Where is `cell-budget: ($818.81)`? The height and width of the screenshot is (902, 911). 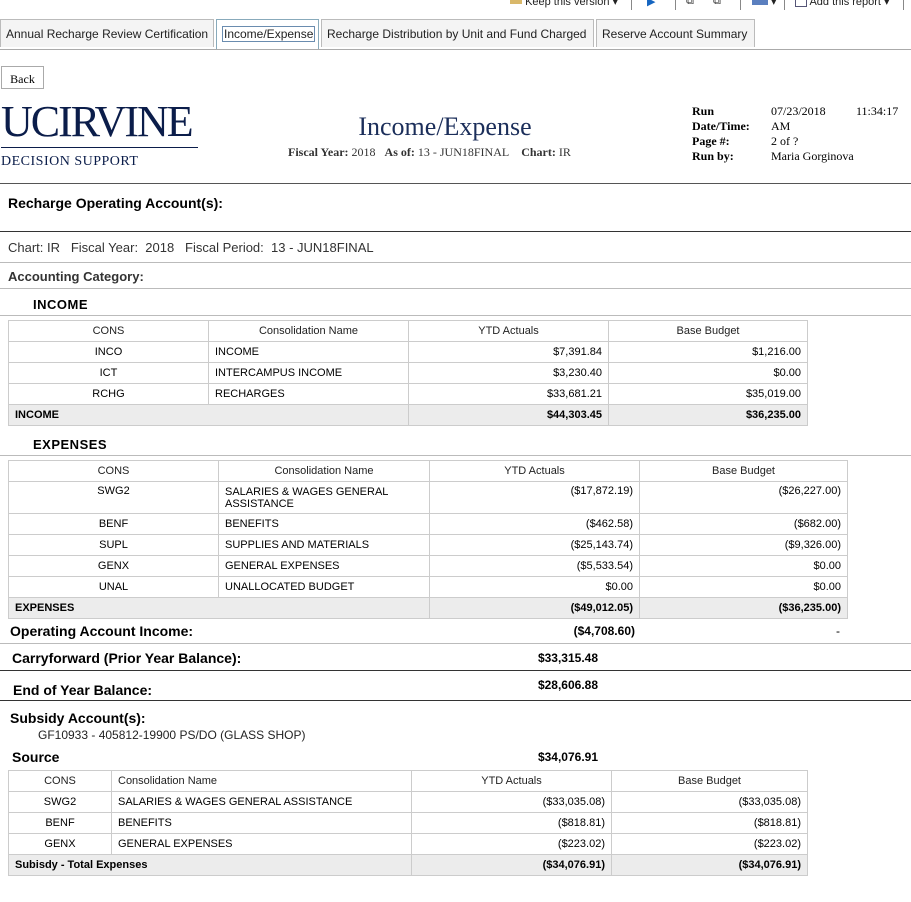
cell-budget: ($818.81) is located at coordinates (709, 823).